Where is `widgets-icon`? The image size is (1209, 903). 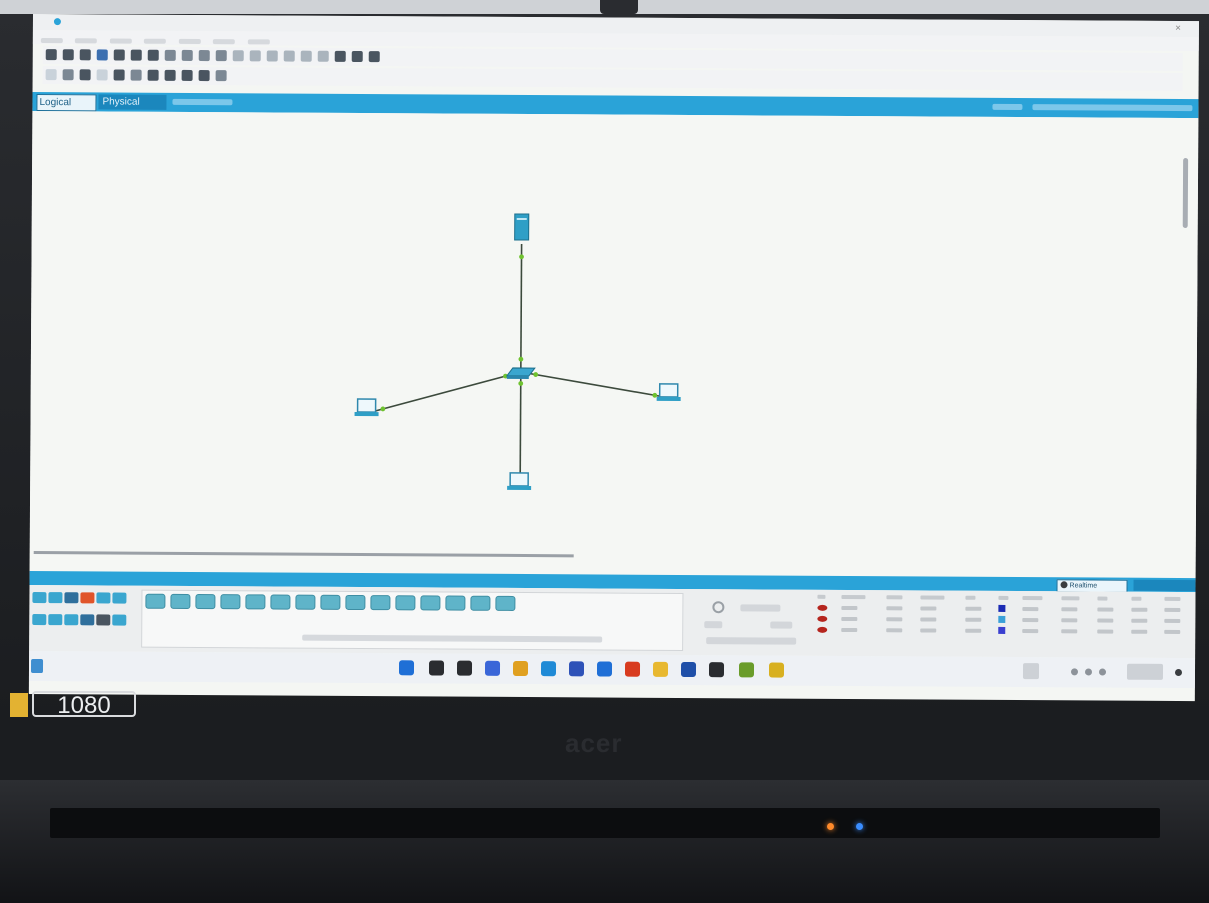 widgets-icon is located at coordinates (37, 666).